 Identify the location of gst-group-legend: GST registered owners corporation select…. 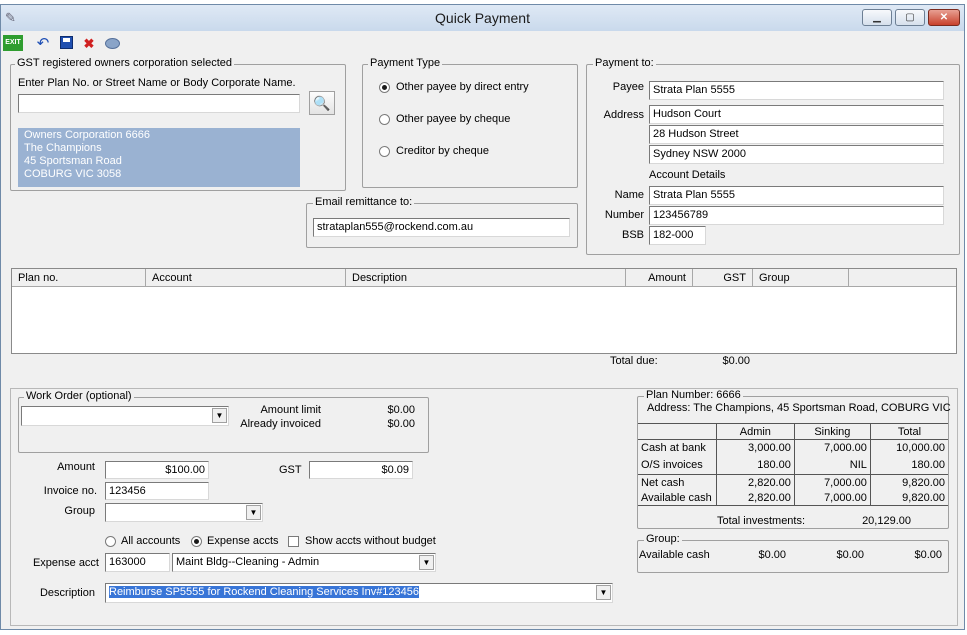
(125, 63).